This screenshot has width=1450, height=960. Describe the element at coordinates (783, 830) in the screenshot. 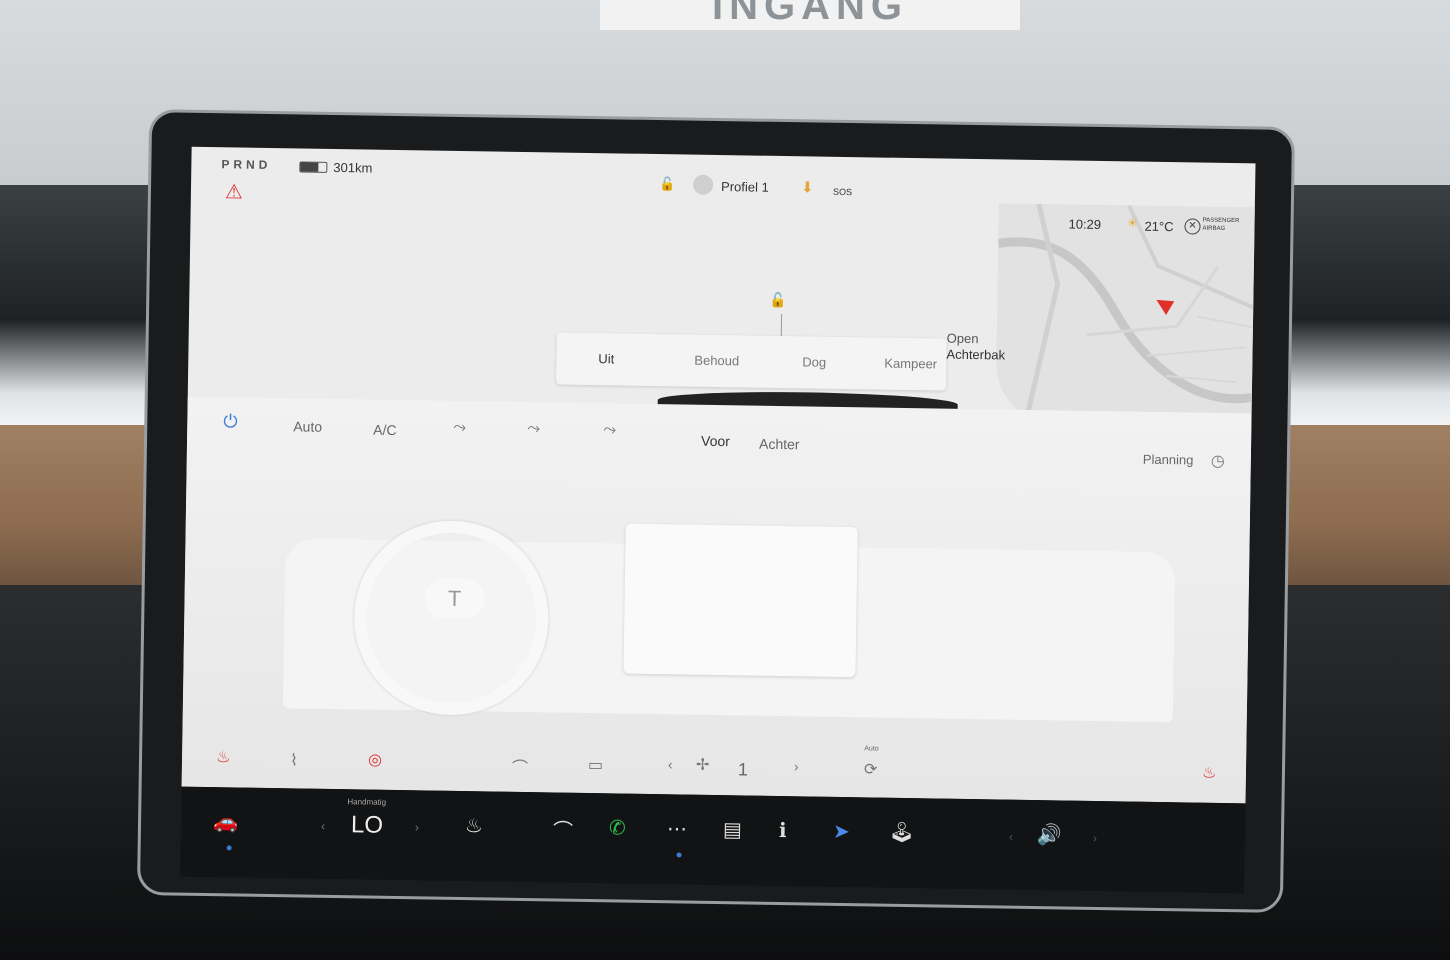

I see `manual-icon: ℹ` at that location.